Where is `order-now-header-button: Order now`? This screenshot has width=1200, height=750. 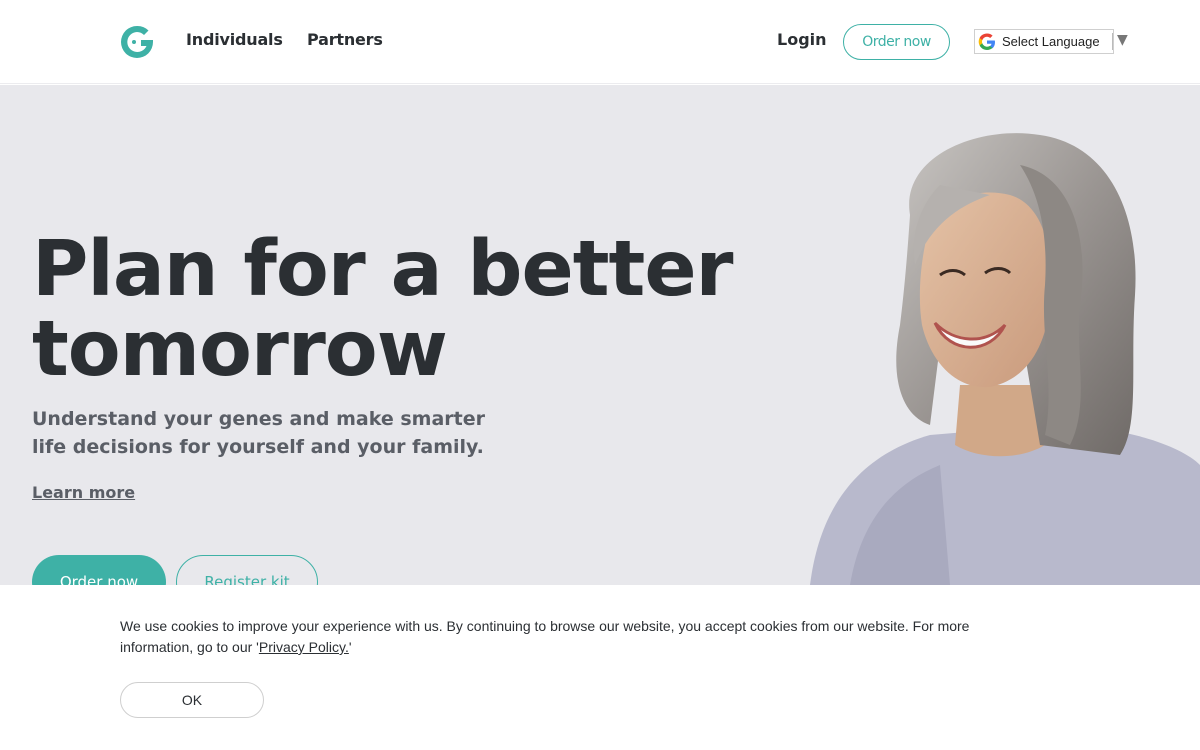
order-now-header-button: Order now is located at coordinates (896, 42).